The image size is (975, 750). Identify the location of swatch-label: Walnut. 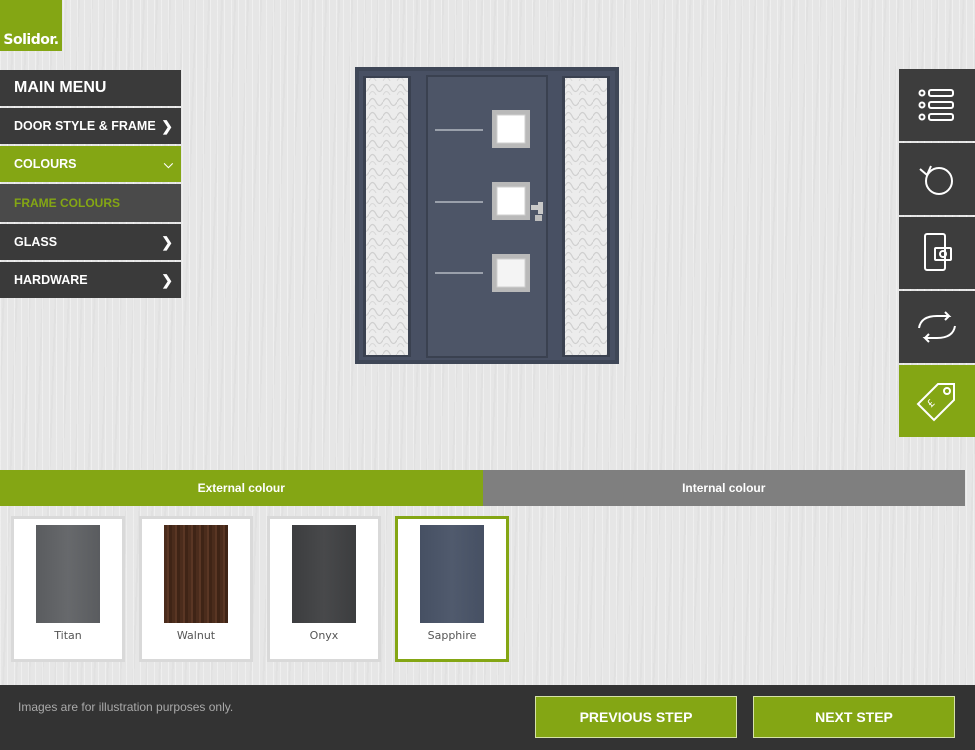
(196, 635).